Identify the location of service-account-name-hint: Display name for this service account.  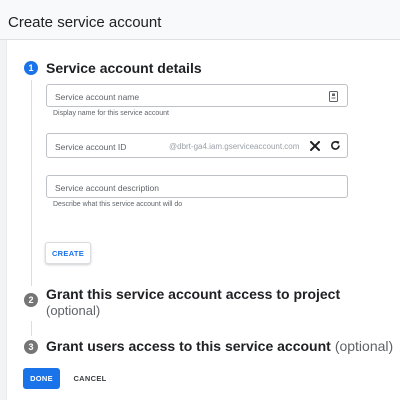
(111, 113).